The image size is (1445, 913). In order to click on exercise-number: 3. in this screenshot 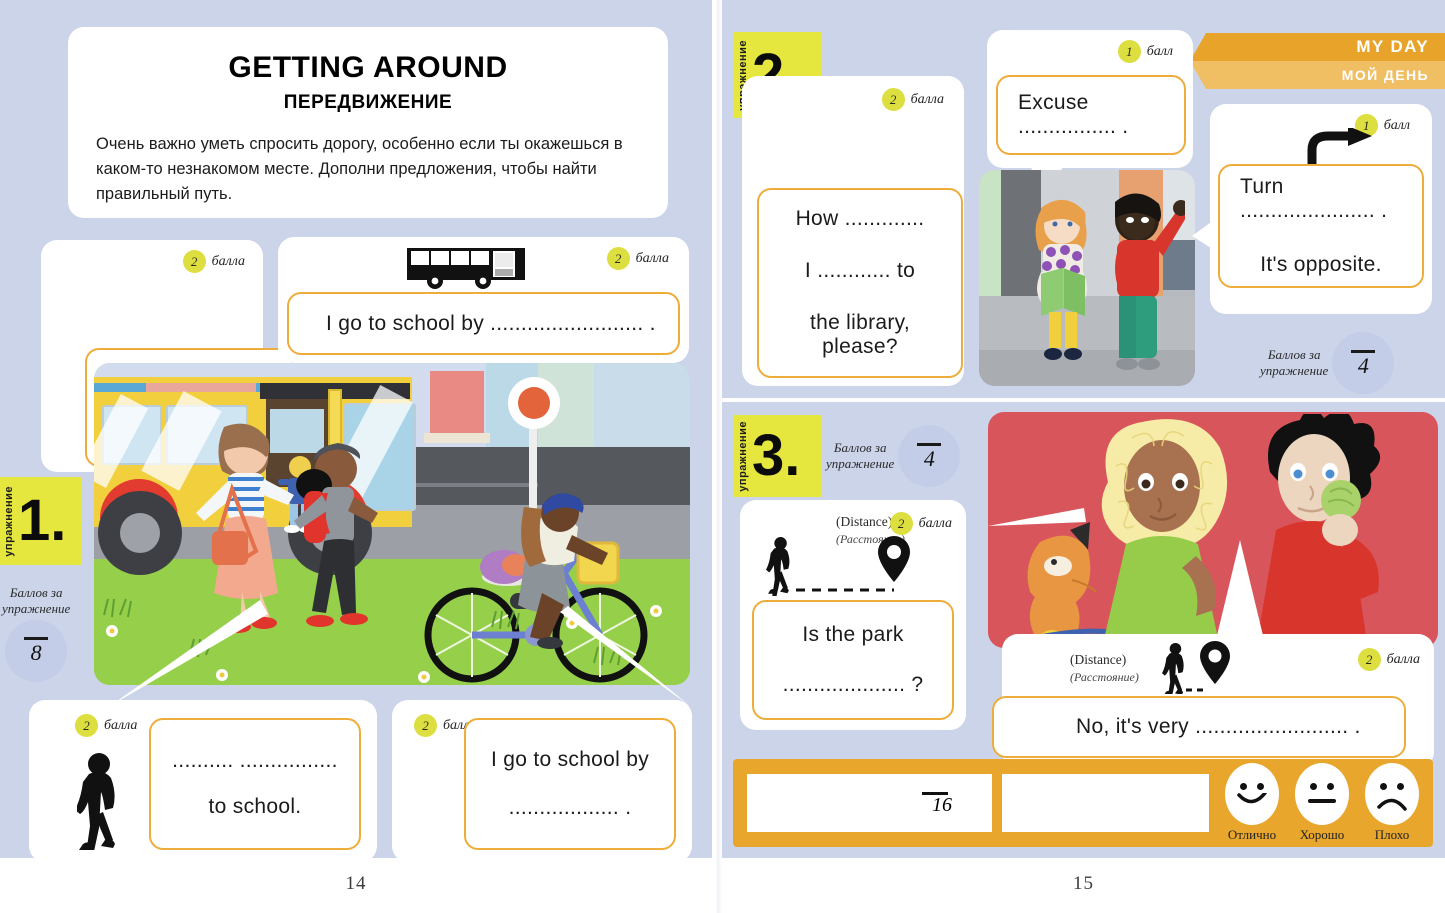, I will do `click(776, 456)`.